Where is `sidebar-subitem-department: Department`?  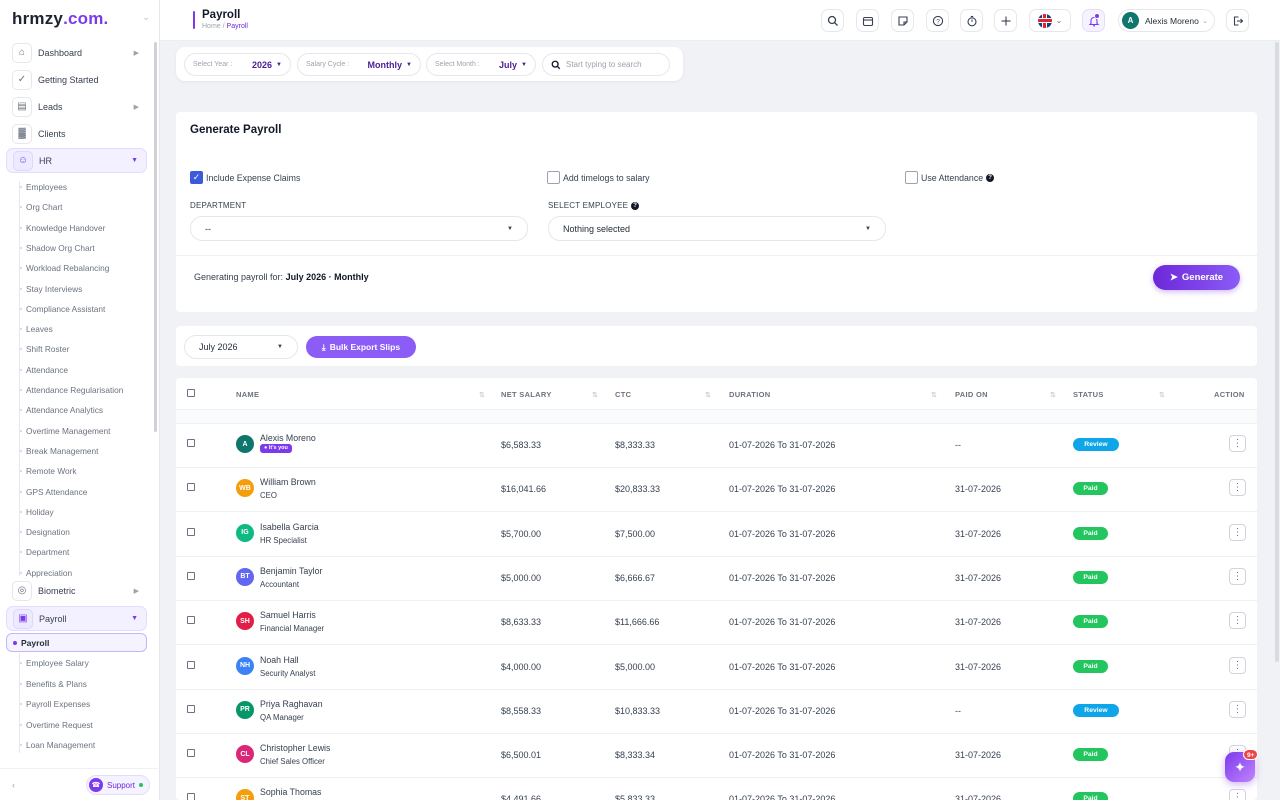
sidebar-subitem-department: Department is located at coordinates (44, 552).